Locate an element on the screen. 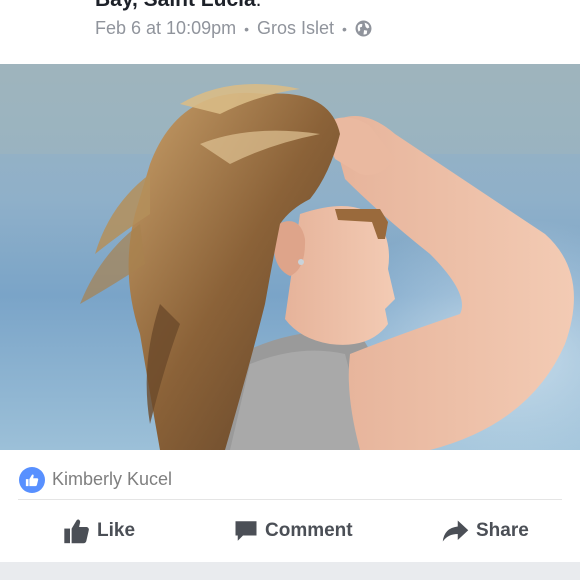 This screenshot has width=580, height=580. comment-button: Comment is located at coordinates (293, 531).